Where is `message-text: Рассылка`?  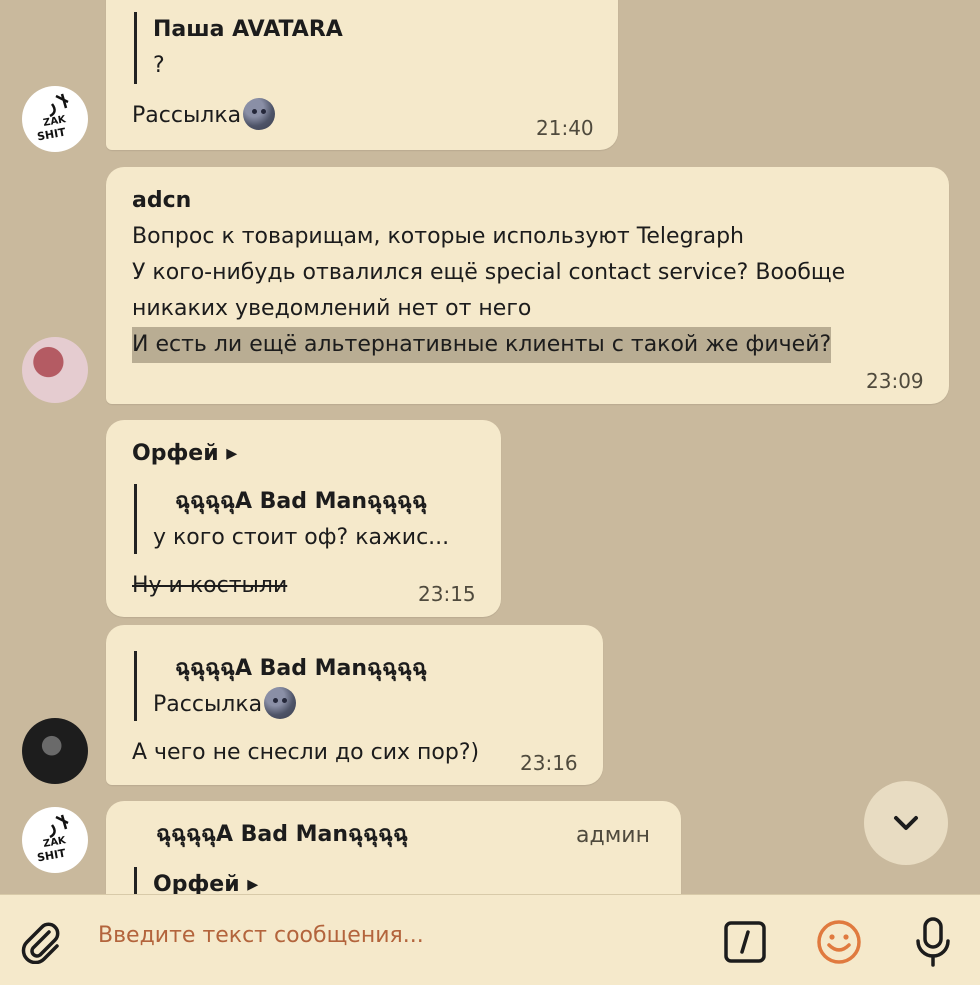 message-text: Рассылка is located at coordinates (204, 116).